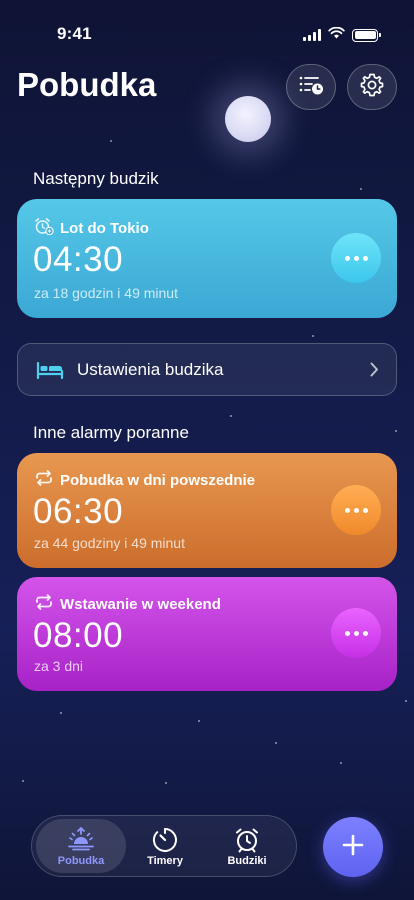 The image size is (414, 900). What do you see at coordinates (165, 840) in the screenshot?
I see `timer-icon` at bounding box center [165, 840].